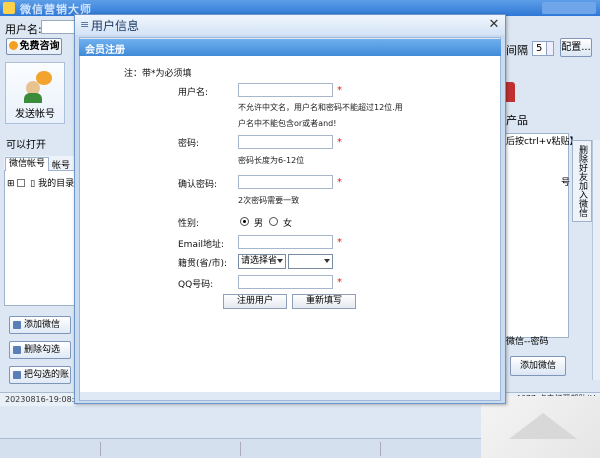  What do you see at coordinates (244, 221) in the screenshot?
I see `gender-male-radio` at bounding box center [244, 221].